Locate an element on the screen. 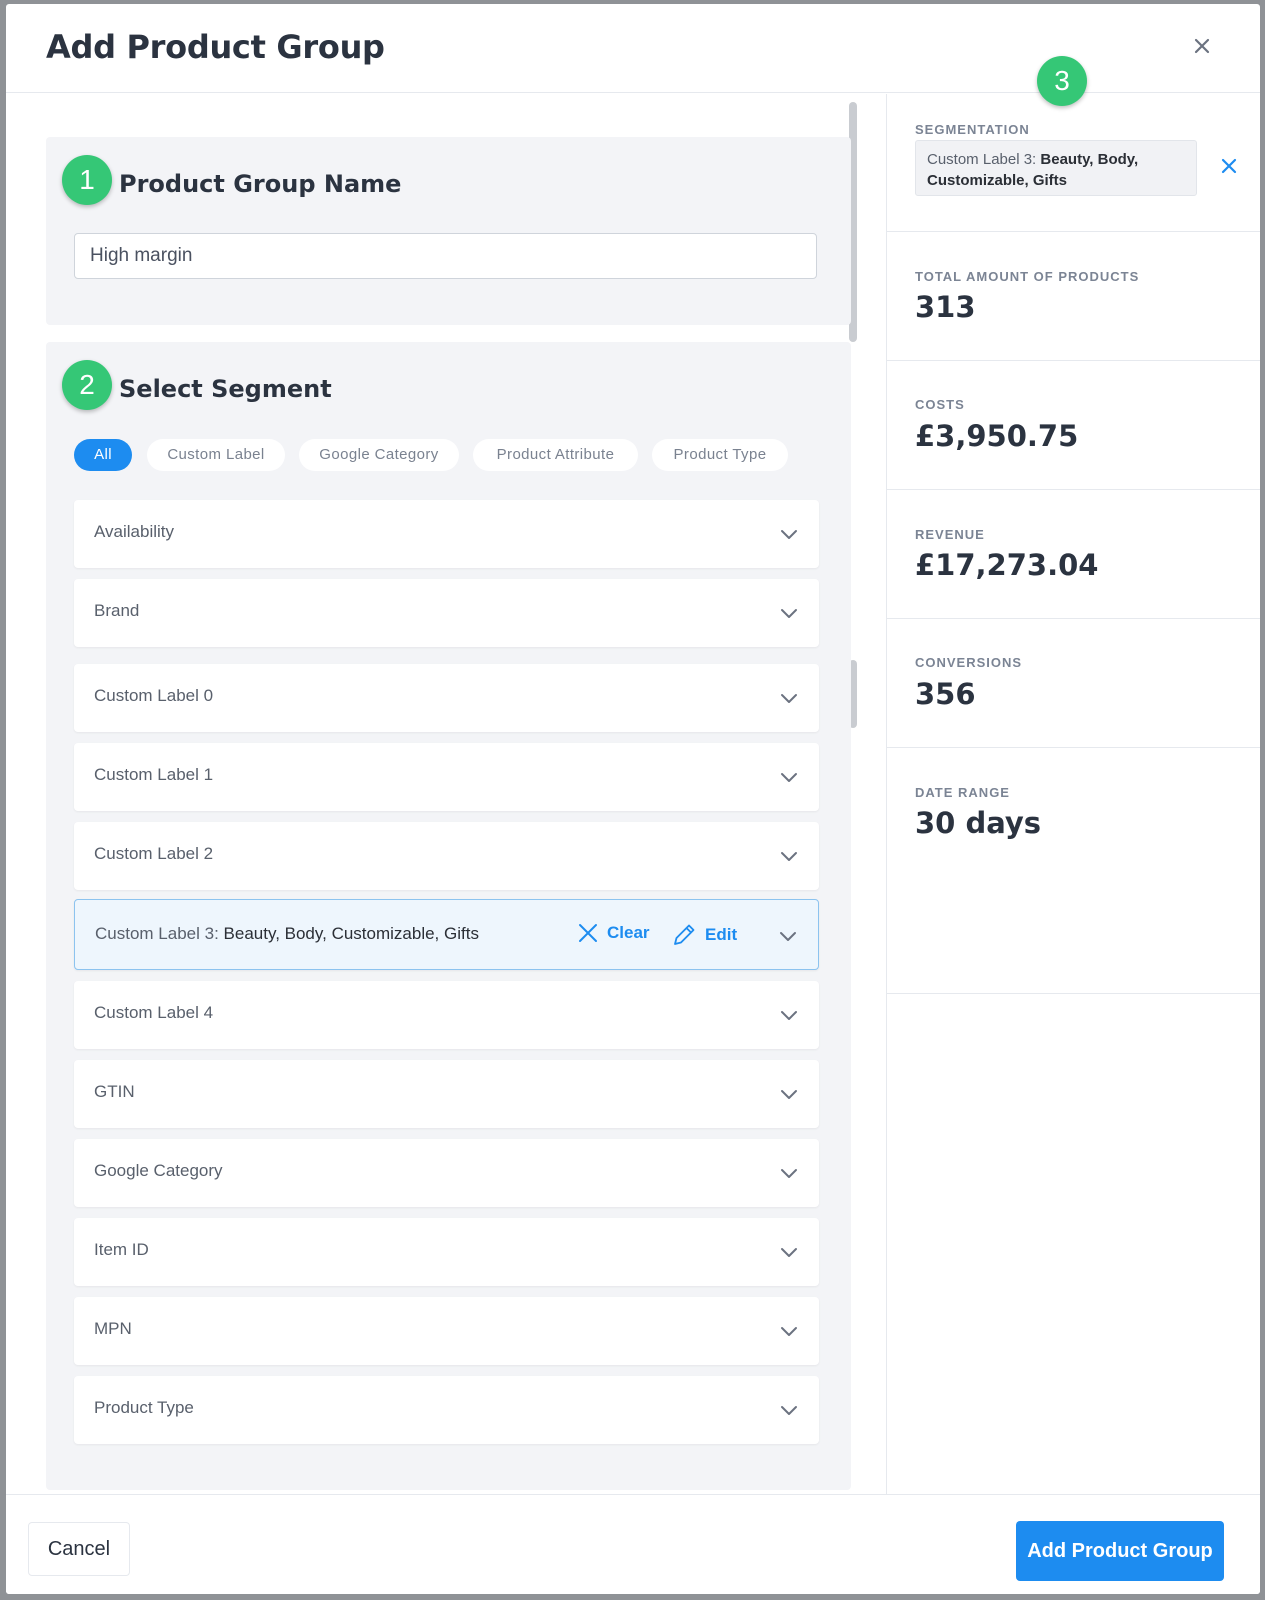  edit-button: Edit is located at coordinates (704, 935).